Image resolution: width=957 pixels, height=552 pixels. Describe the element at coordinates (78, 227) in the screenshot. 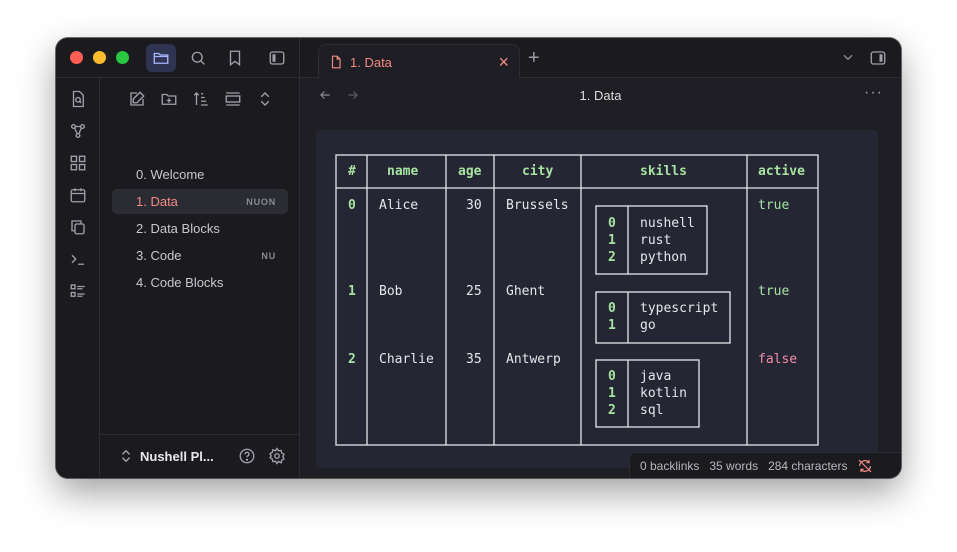

I see `copy-icon` at that location.